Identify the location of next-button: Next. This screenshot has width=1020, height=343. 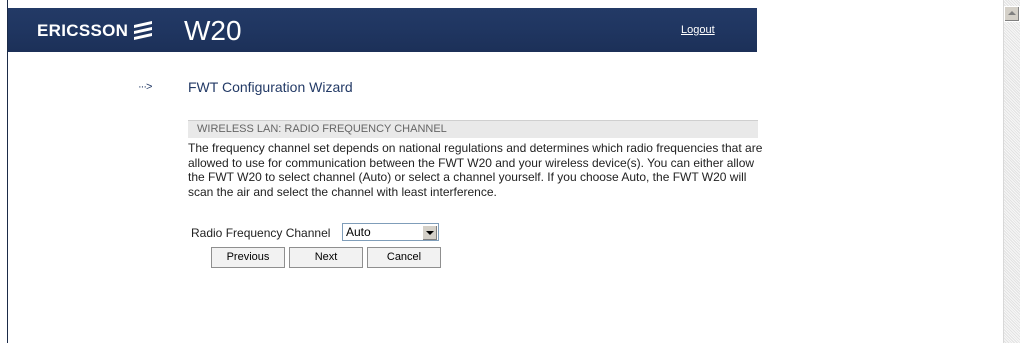
(326, 257).